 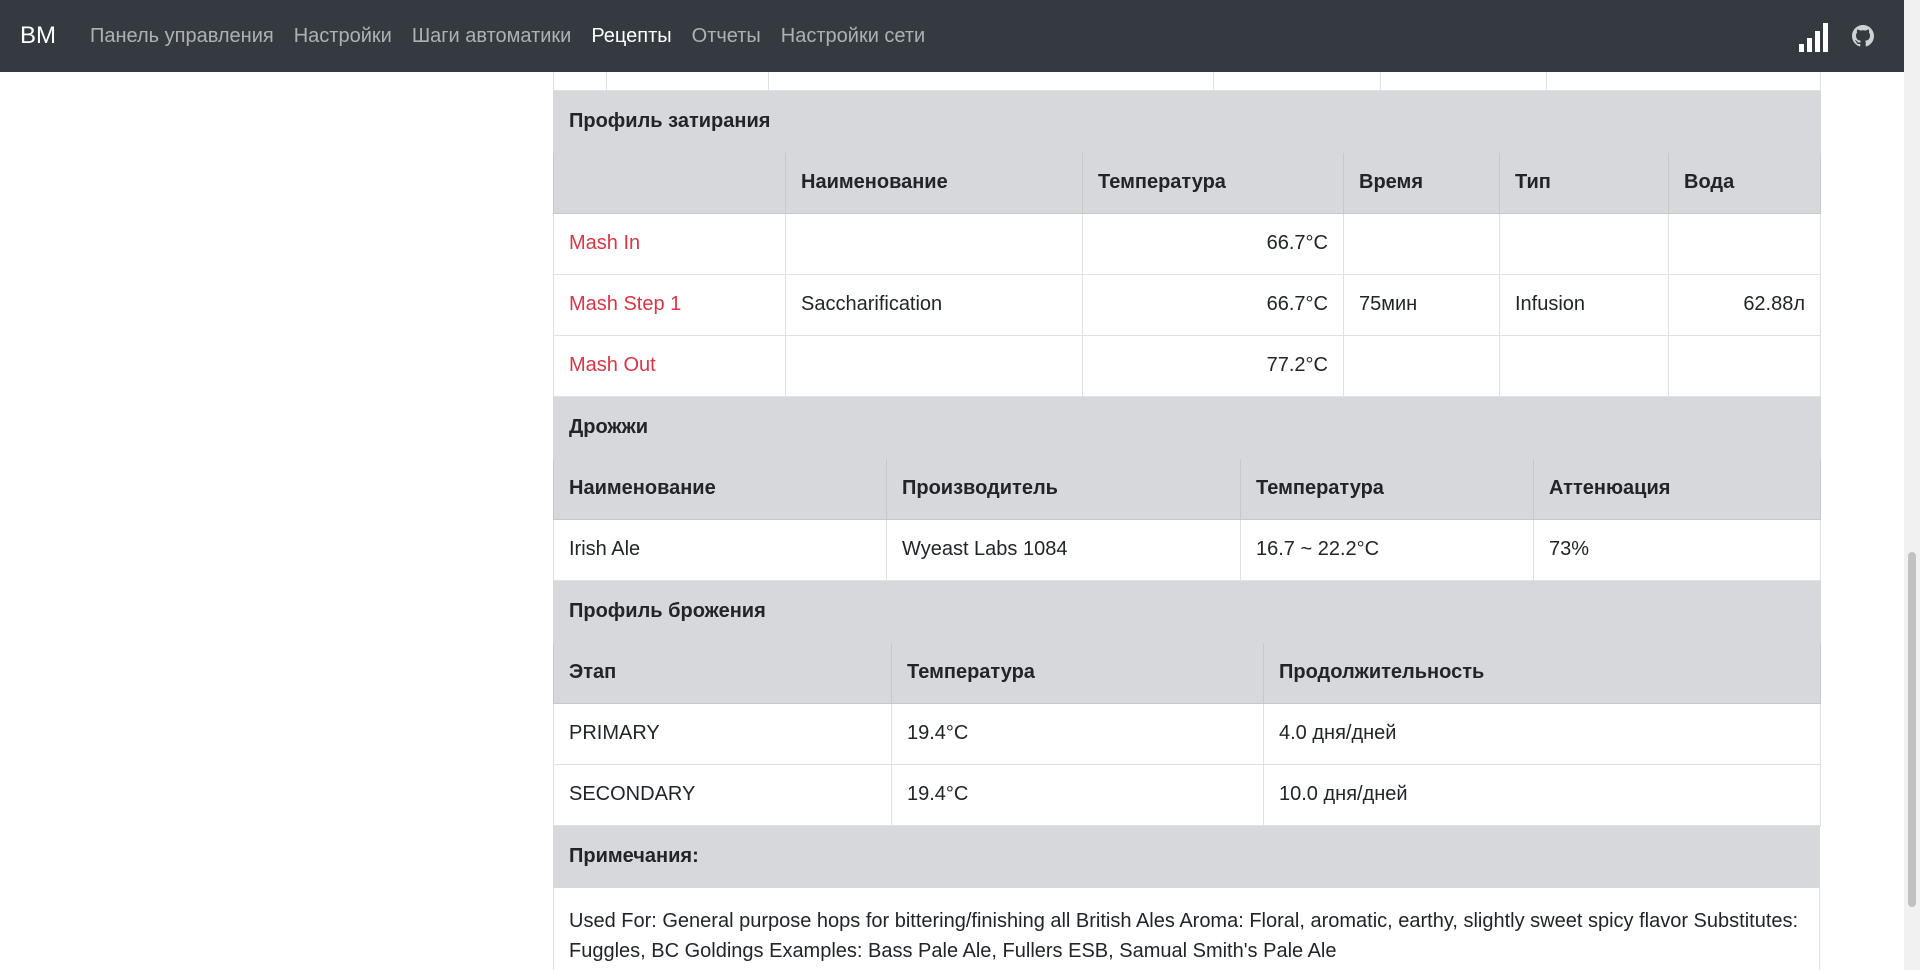 What do you see at coordinates (722, 794) in the screenshot?
I see `fermentation-stage: SECONDARY` at bounding box center [722, 794].